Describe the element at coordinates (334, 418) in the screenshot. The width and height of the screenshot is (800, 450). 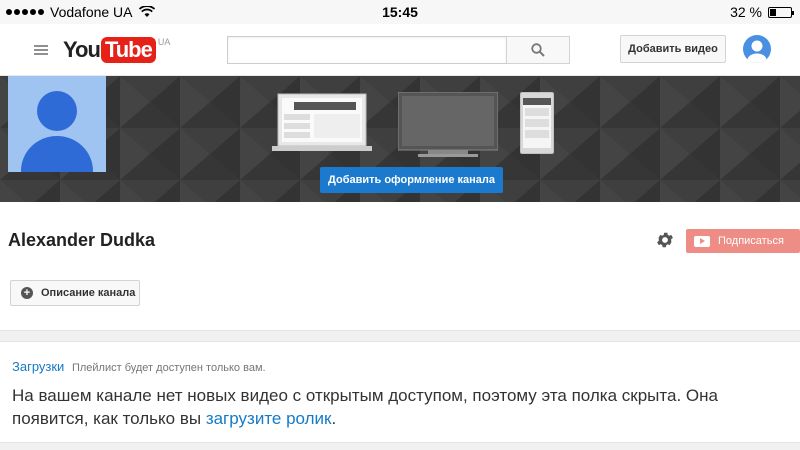
I see `message-suffix: .` at that location.